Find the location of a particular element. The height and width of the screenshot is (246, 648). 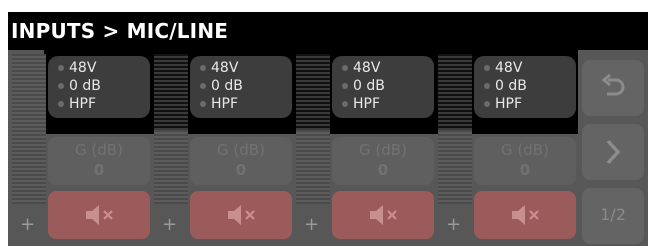

channel-1-settings: 48V 0 dB HPF is located at coordinates (99, 87).